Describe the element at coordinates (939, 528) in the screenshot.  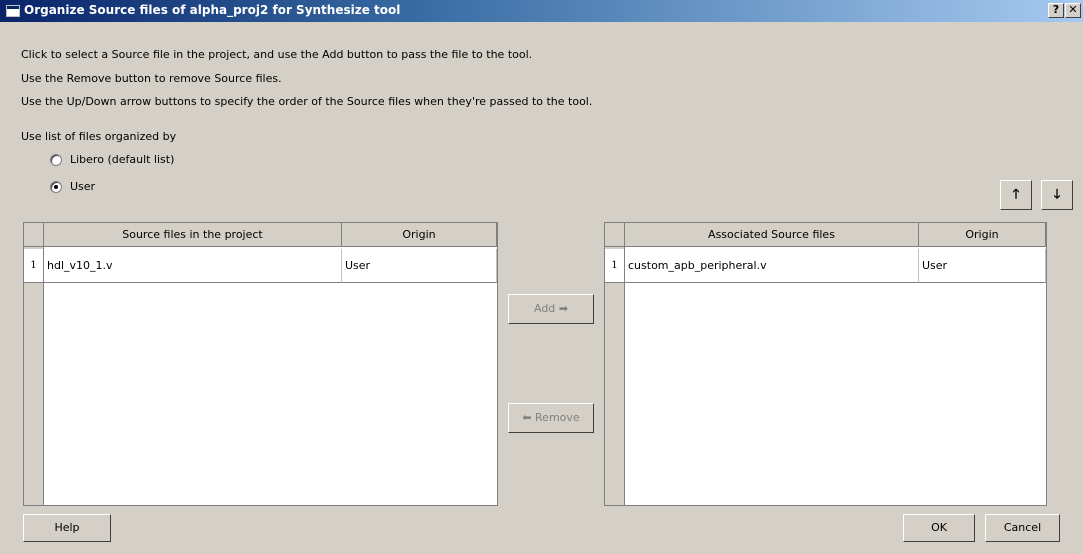
I see `ok-button: OK` at that location.